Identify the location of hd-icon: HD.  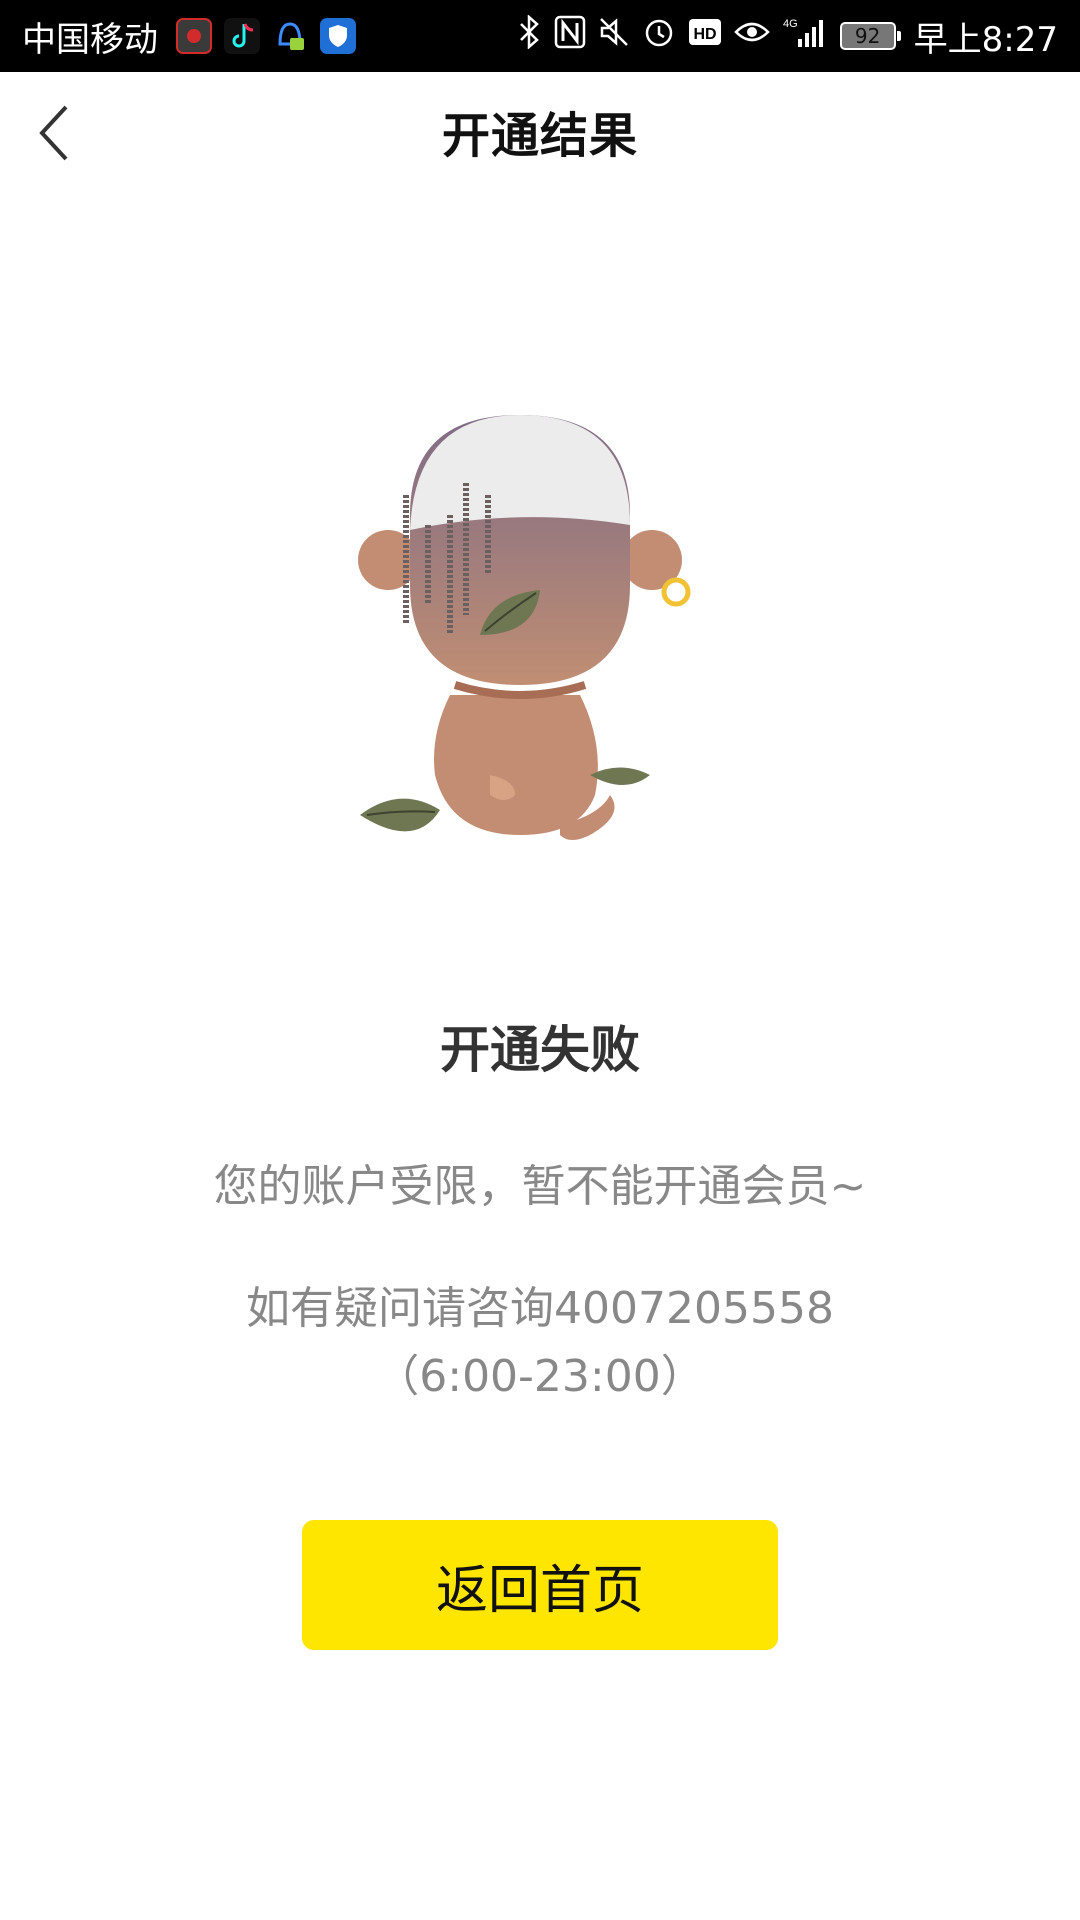
(705, 36).